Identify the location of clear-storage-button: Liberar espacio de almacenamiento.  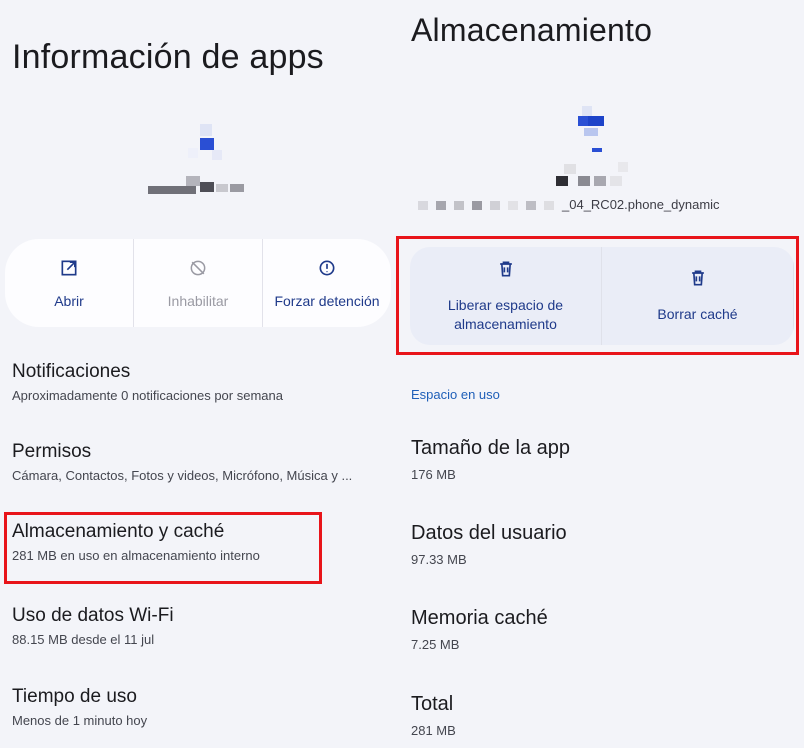
(506, 296).